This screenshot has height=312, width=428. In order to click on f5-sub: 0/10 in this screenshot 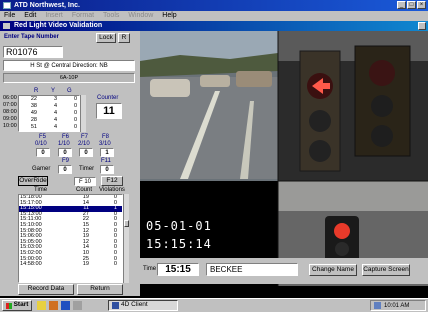, I will do `click(41, 144)`.